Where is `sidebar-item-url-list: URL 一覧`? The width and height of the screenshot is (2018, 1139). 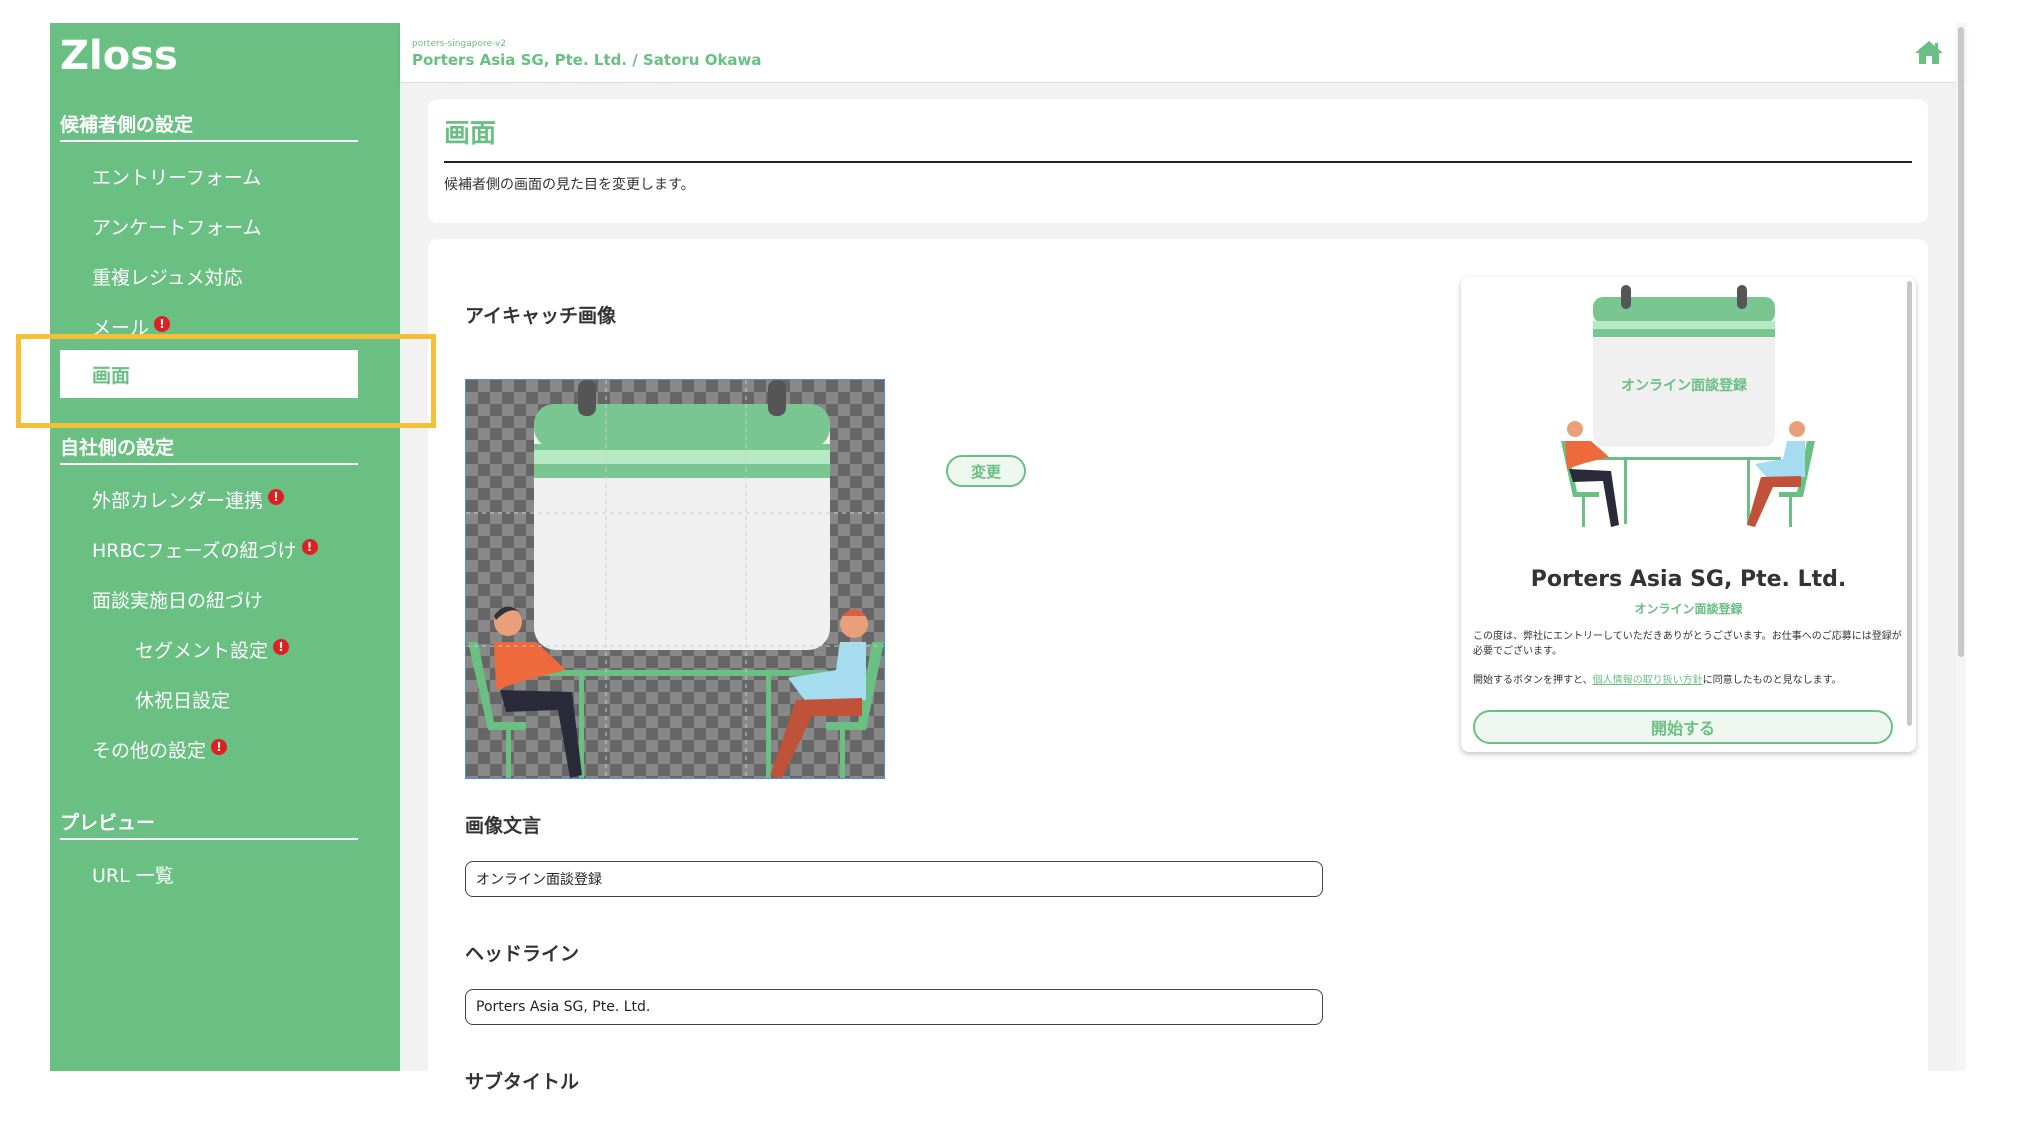 sidebar-item-url-list: URL 一覧 is located at coordinates (133, 874).